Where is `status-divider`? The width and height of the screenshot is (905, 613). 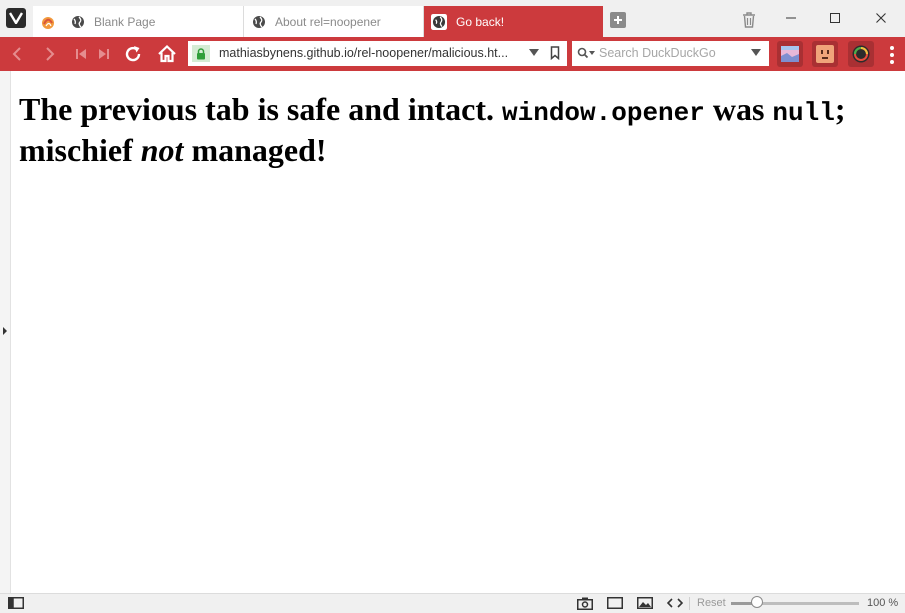
status-divider is located at coordinates (689, 603).